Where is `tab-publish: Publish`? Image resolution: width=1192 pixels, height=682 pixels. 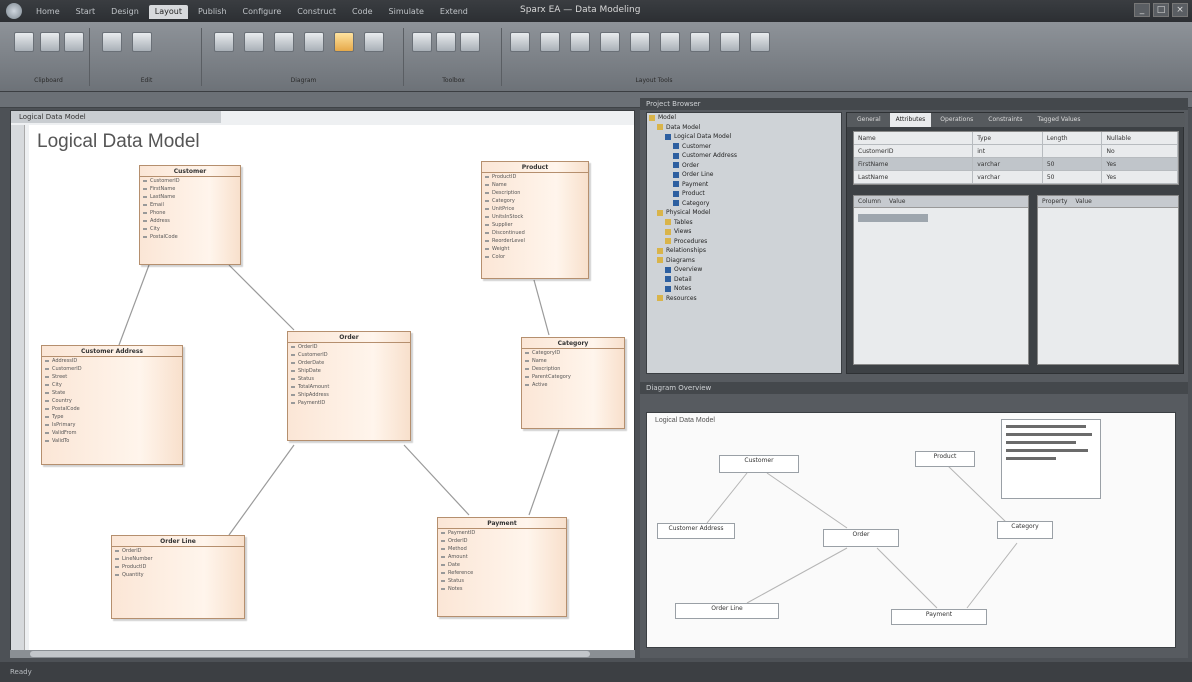
tab-publish: Publish is located at coordinates (212, 12).